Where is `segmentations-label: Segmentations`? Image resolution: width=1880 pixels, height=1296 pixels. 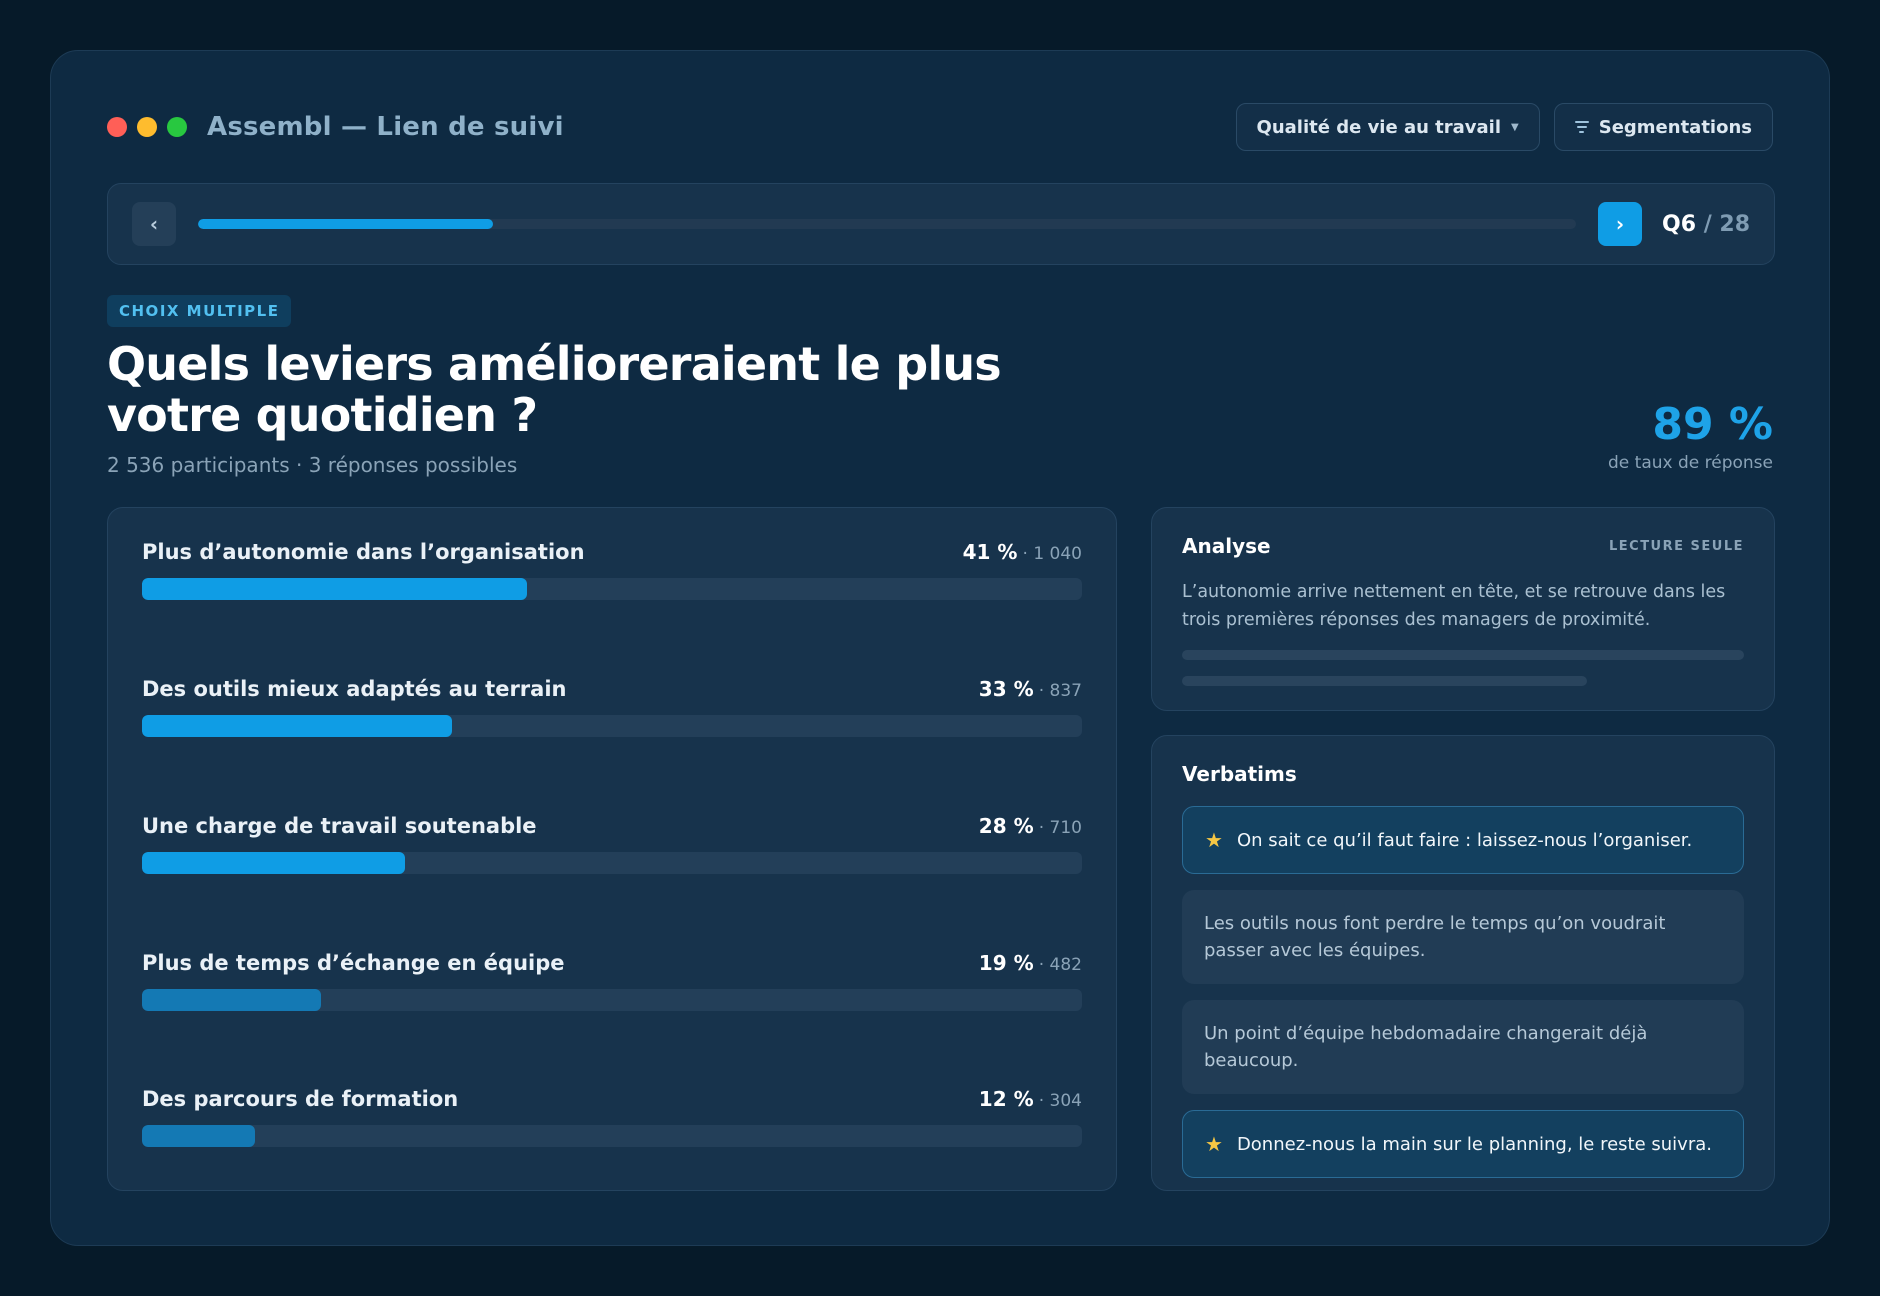 segmentations-label: Segmentations is located at coordinates (1675, 127).